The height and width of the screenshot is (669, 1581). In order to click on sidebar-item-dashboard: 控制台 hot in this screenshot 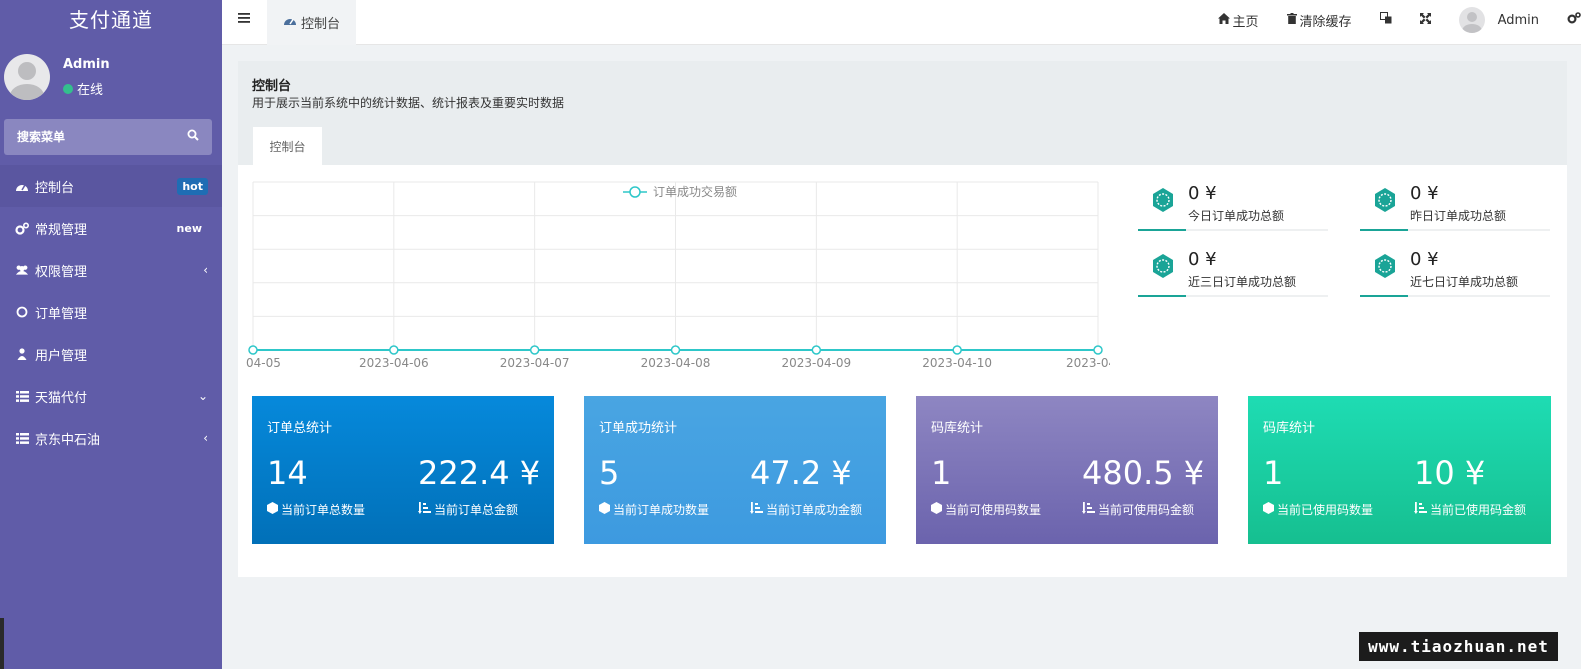, I will do `click(111, 186)`.